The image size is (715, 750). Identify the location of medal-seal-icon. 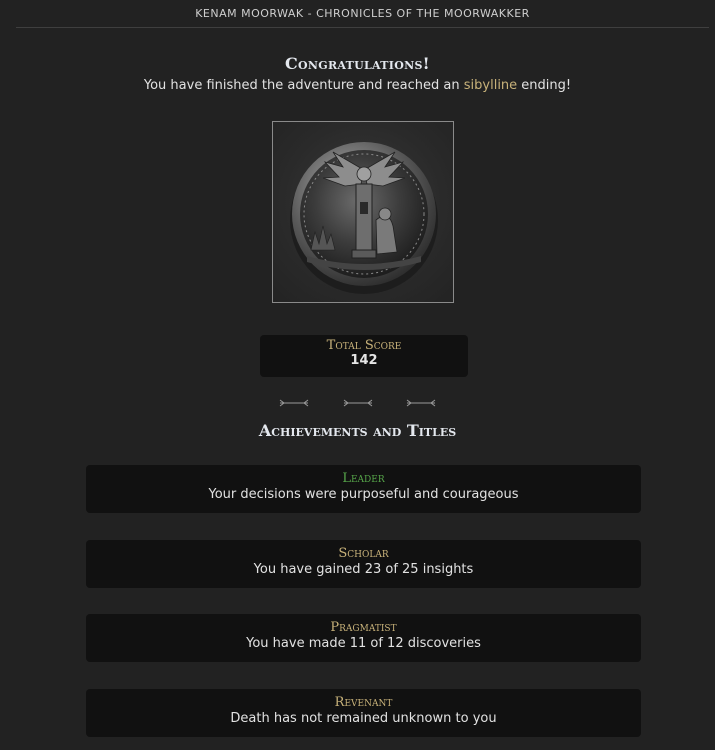
(364, 218).